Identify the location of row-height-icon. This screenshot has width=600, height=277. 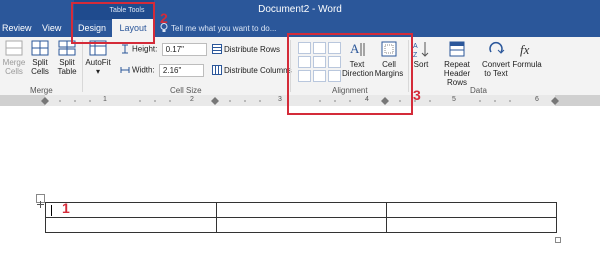
(125, 49).